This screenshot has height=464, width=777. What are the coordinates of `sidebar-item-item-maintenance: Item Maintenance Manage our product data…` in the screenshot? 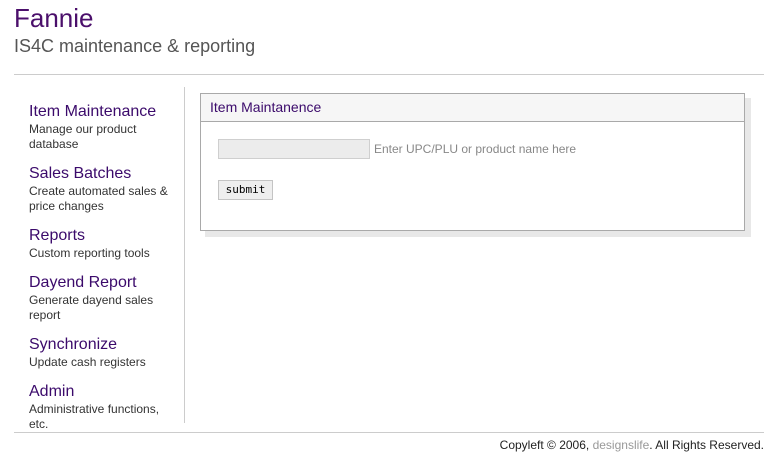 It's located at (104, 127).